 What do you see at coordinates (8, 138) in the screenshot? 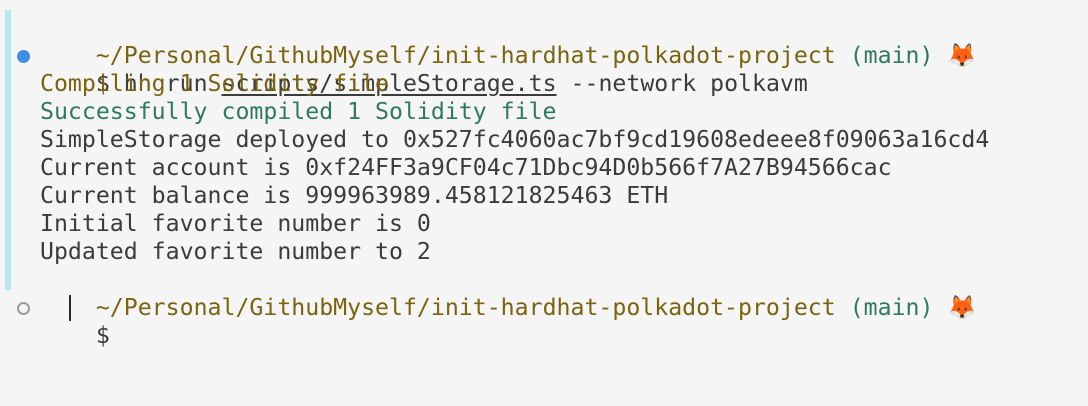
I see `command-block-bar` at bounding box center [8, 138].